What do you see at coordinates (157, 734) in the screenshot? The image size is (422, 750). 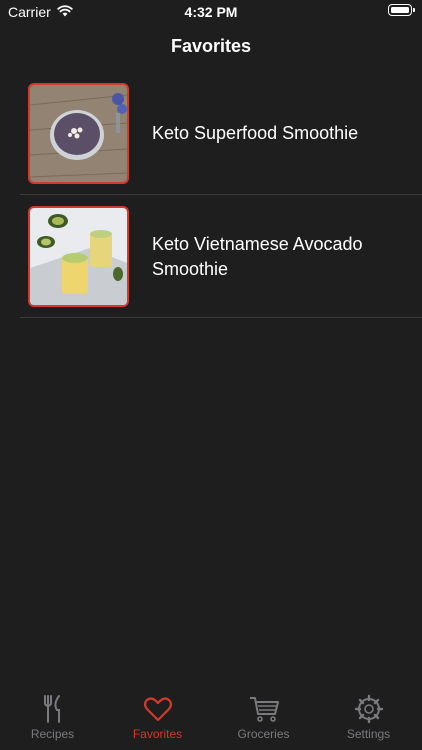 I see `tab-label: Favorites` at bounding box center [157, 734].